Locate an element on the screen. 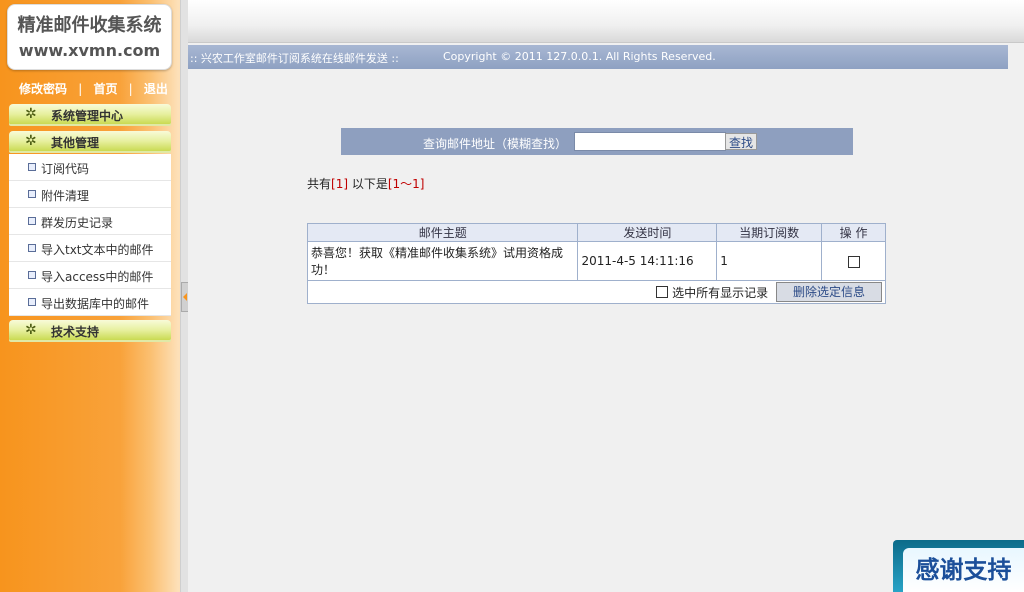 The image size is (1024, 592). select-all-checkbox is located at coordinates (662, 292).